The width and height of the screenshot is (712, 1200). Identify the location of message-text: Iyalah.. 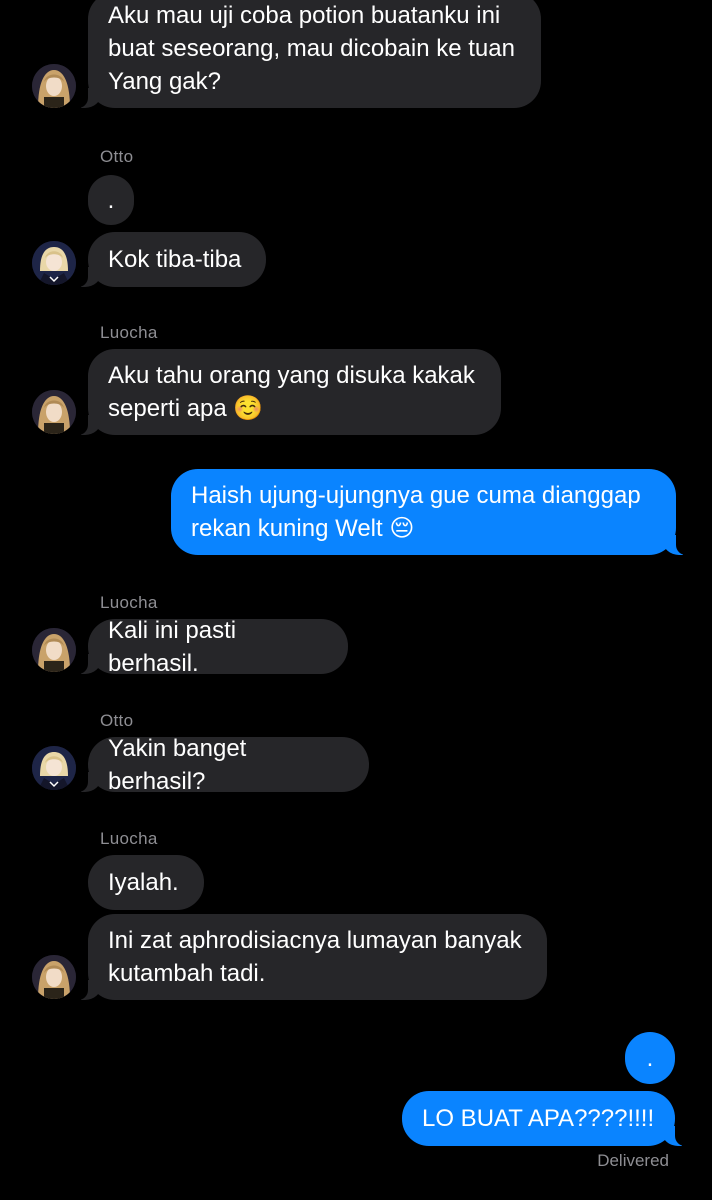
(143, 882).